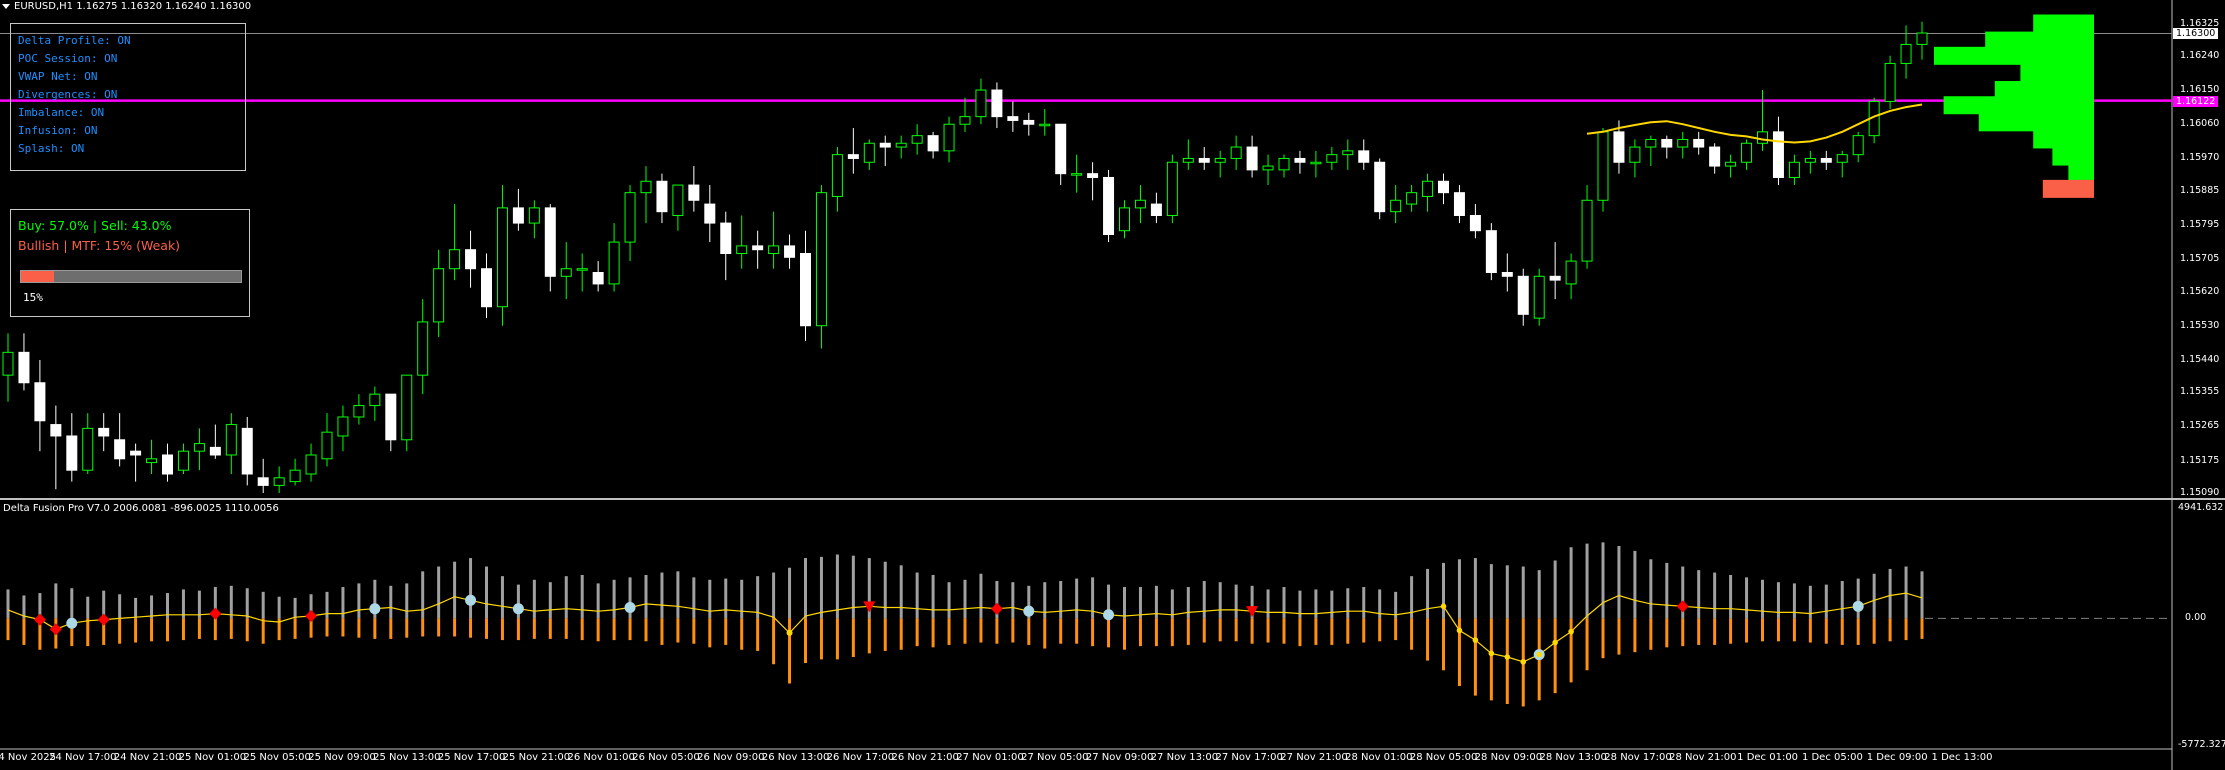  Describe the element at coordinates (342, 757) in the screenshot. I see `time-axis-label: 25 Nov 09:00` at that location.